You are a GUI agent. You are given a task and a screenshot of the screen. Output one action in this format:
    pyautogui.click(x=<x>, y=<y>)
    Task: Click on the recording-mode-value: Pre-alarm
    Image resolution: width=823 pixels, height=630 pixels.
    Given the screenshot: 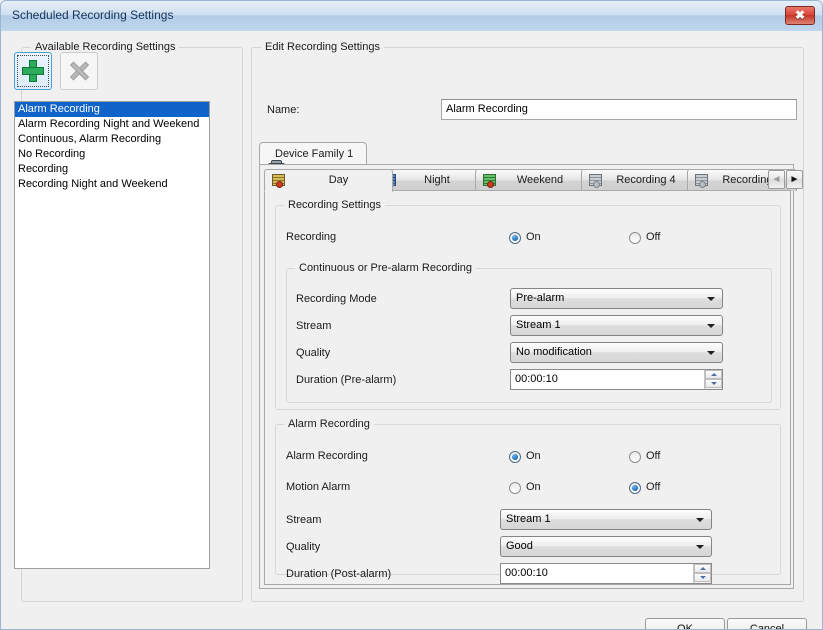 What is the action you would take?
    pyautogui.click(x=540, y=298)
    